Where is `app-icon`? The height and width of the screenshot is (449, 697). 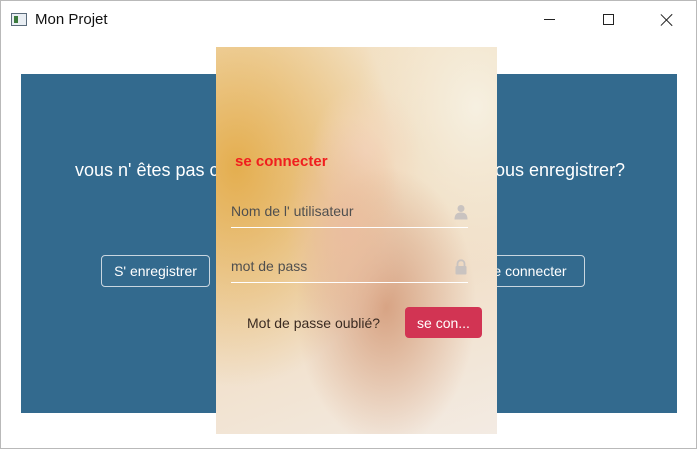
app-icon is located at coordinates (19, 19).